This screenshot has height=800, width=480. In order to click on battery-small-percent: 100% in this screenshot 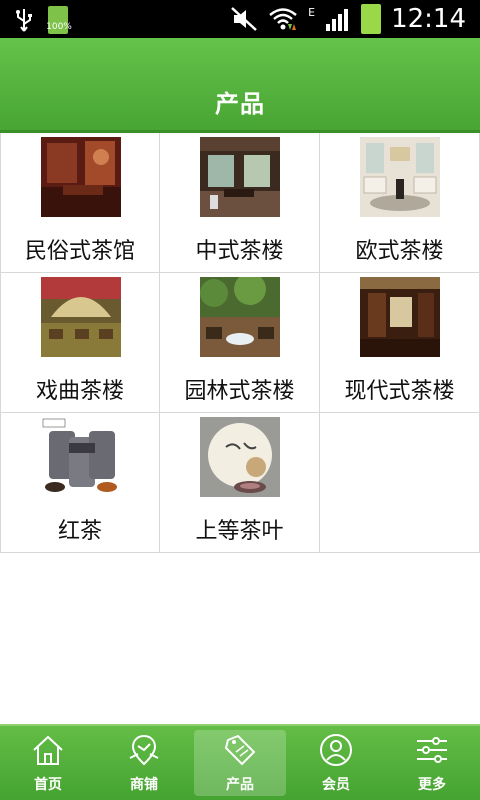, I will do `click(59, 27)`.